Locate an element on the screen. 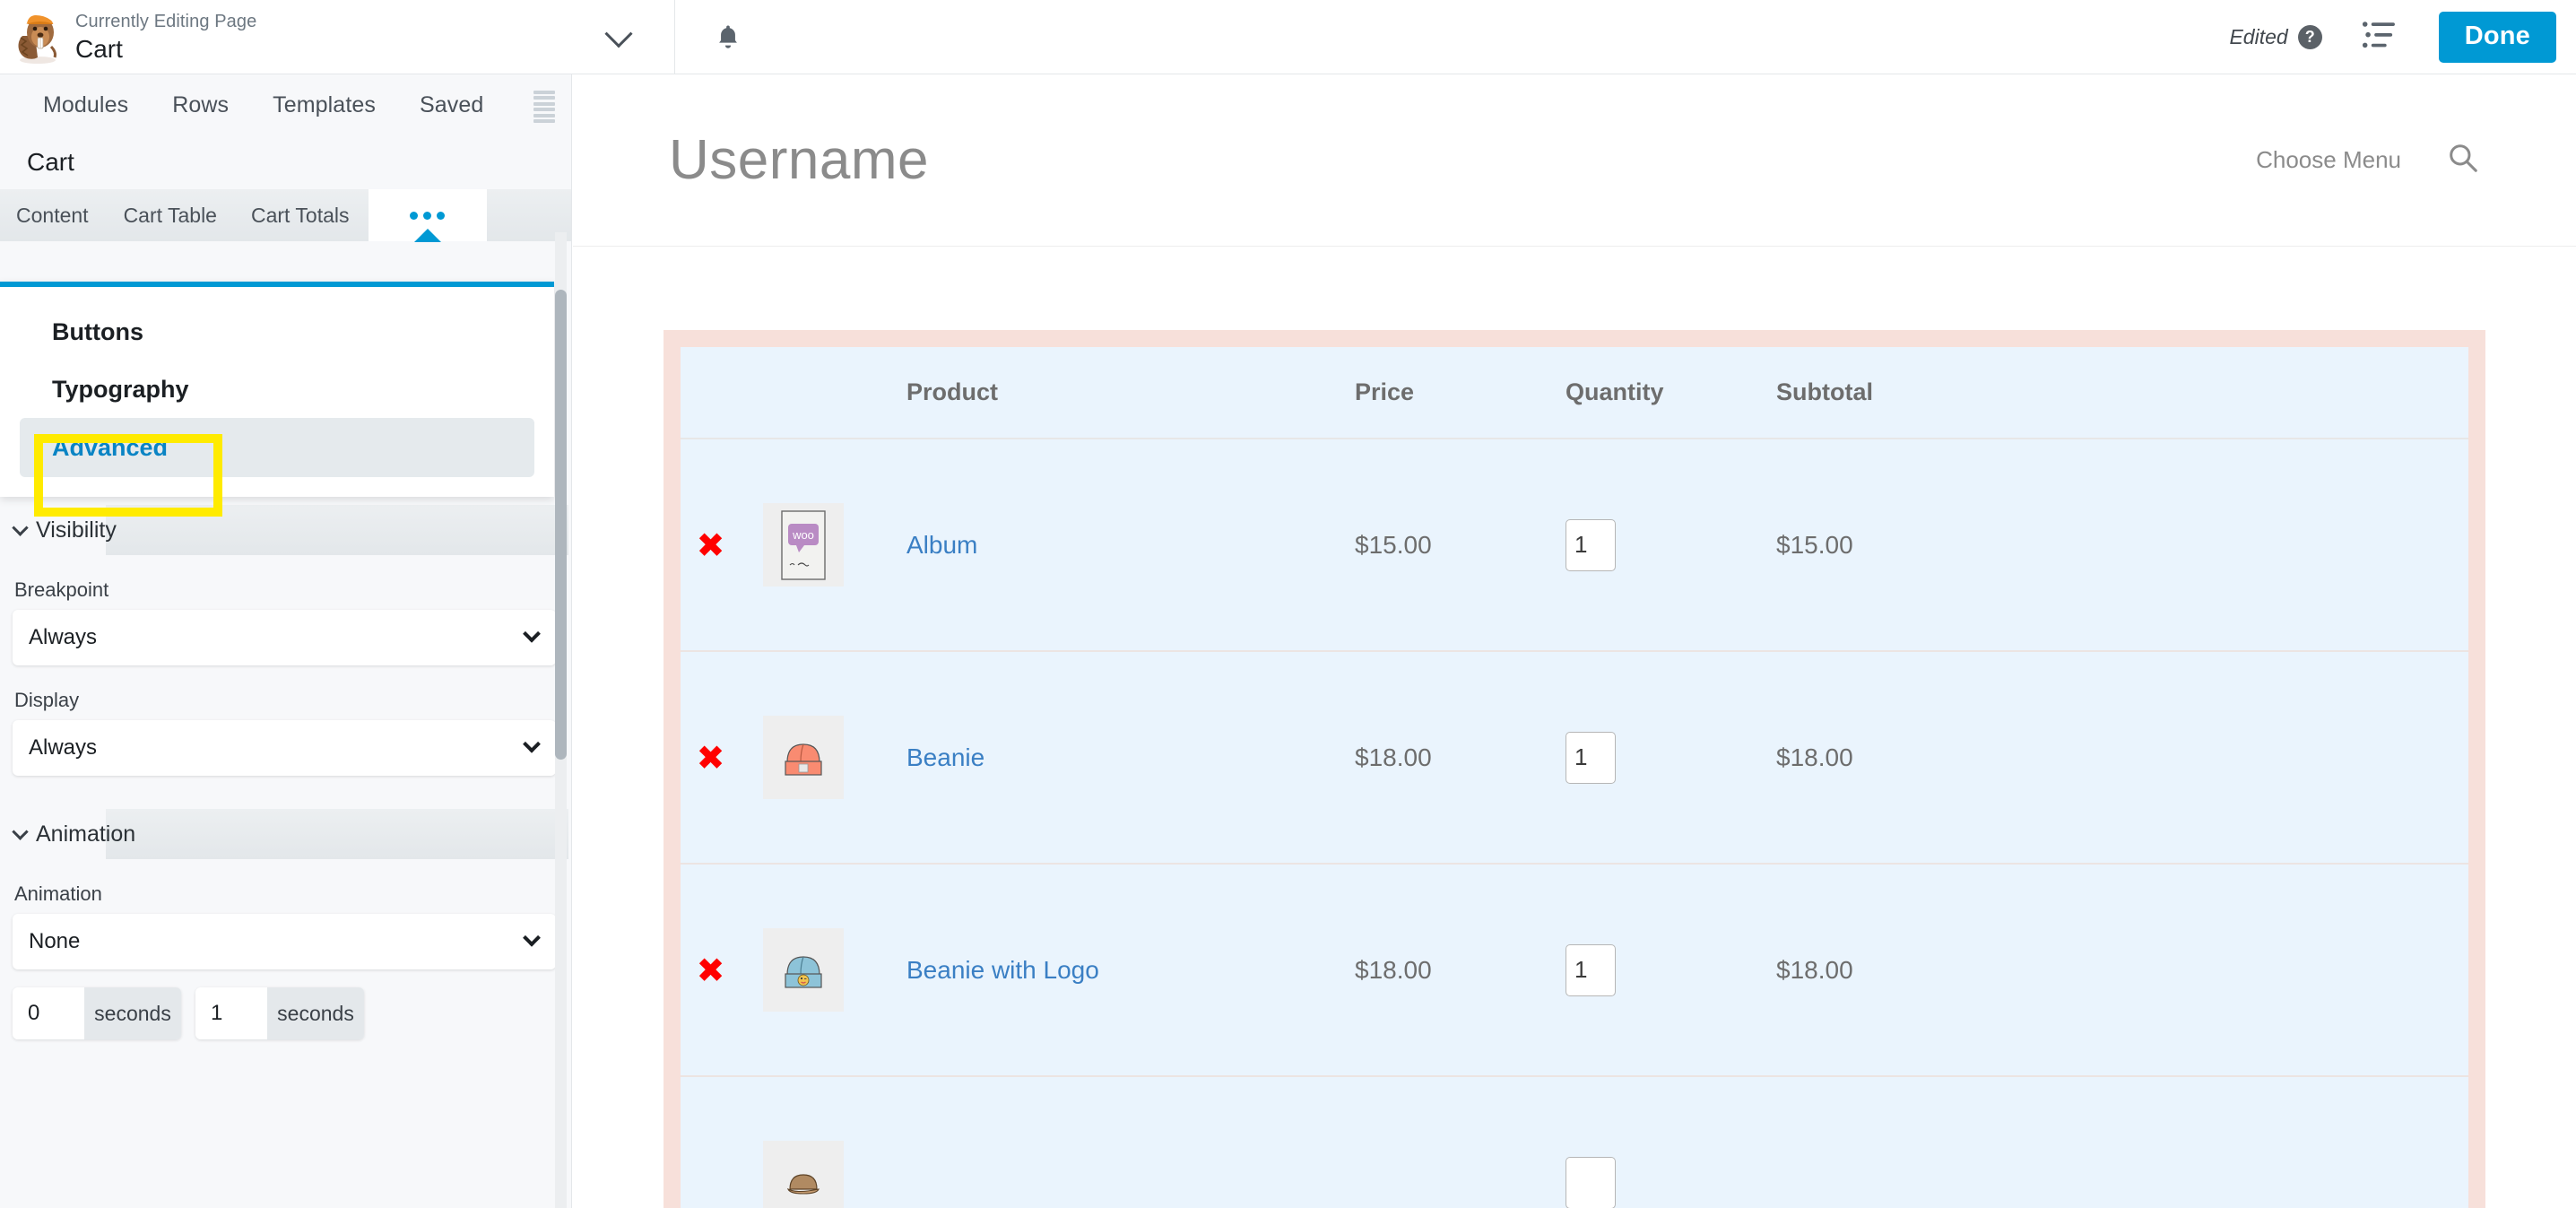  section-title-animation: Animation is located at coordinates (86, 834).